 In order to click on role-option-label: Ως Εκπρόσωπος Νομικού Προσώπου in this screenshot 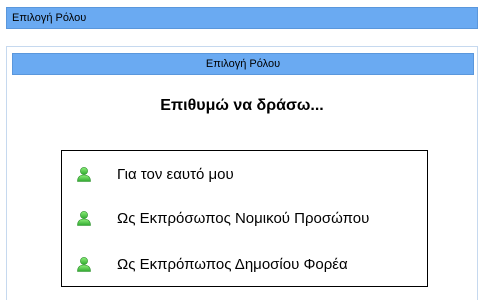, I will do `click(243, 218)`.